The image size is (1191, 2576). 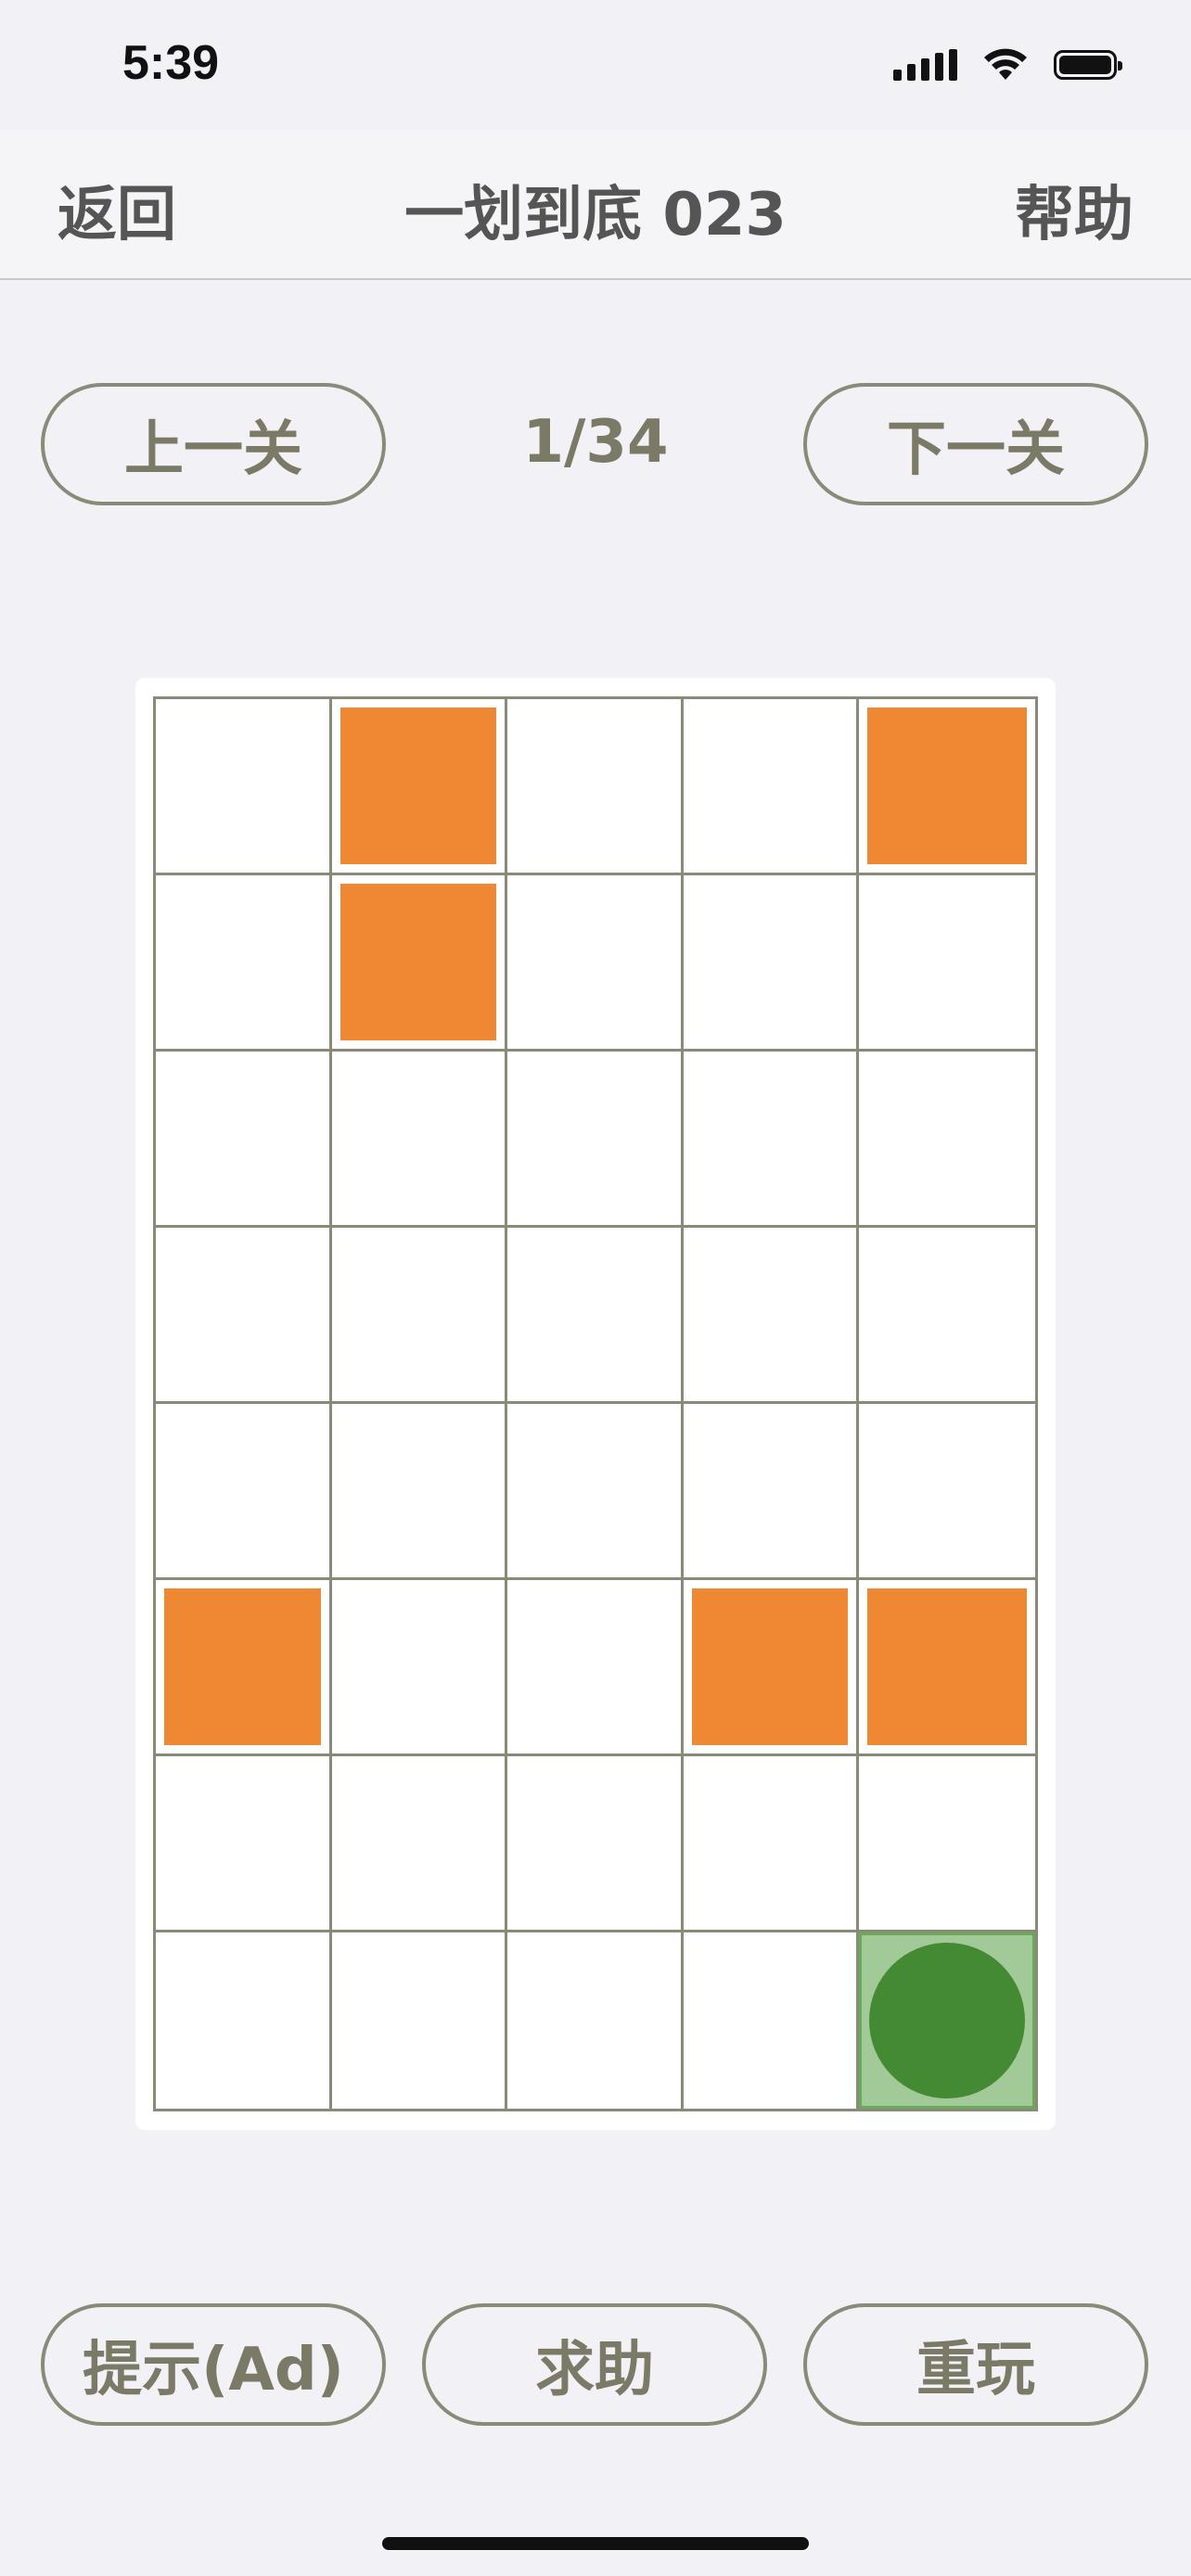 I want to click on page-title: 一划到底 023, so click(x=595, y=215).